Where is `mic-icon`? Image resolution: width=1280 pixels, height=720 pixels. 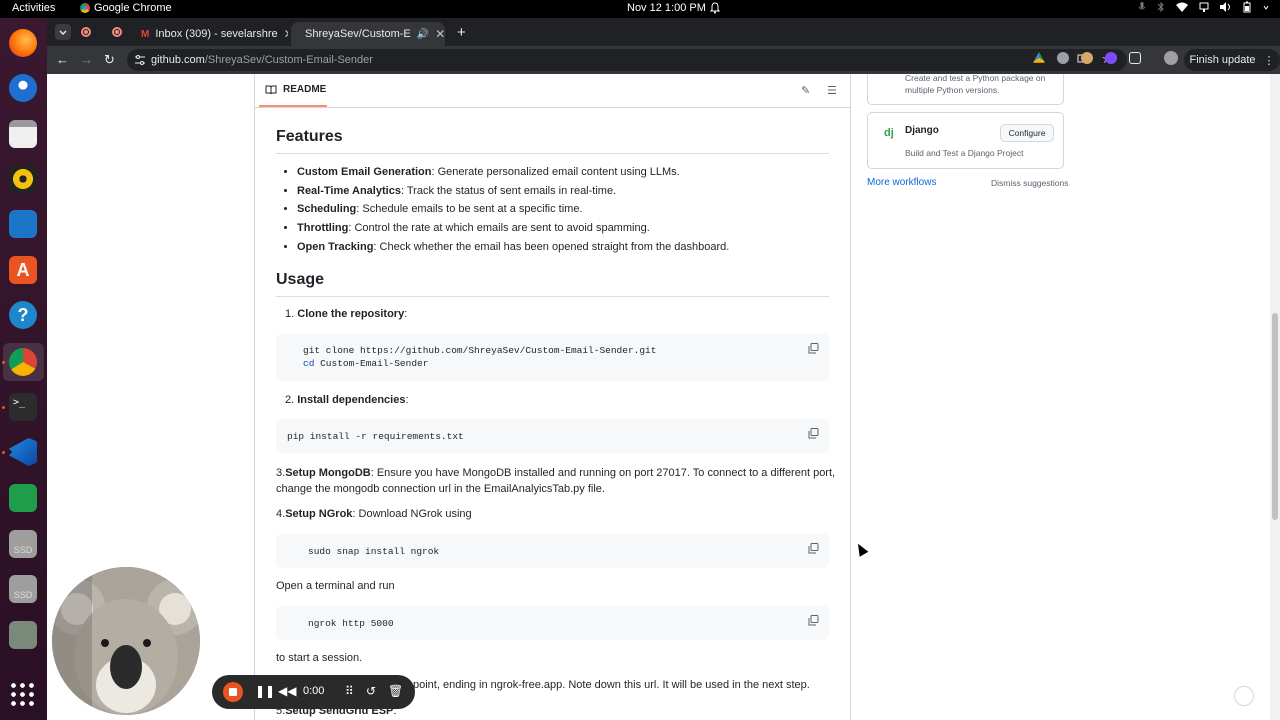 mic-icon is located at coordinates (1142, 6).